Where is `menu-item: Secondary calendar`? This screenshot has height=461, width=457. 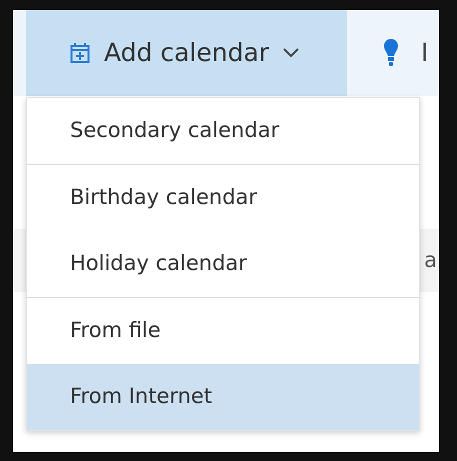
menu-item: Secondary calendar is located at coordinates (223, 131).